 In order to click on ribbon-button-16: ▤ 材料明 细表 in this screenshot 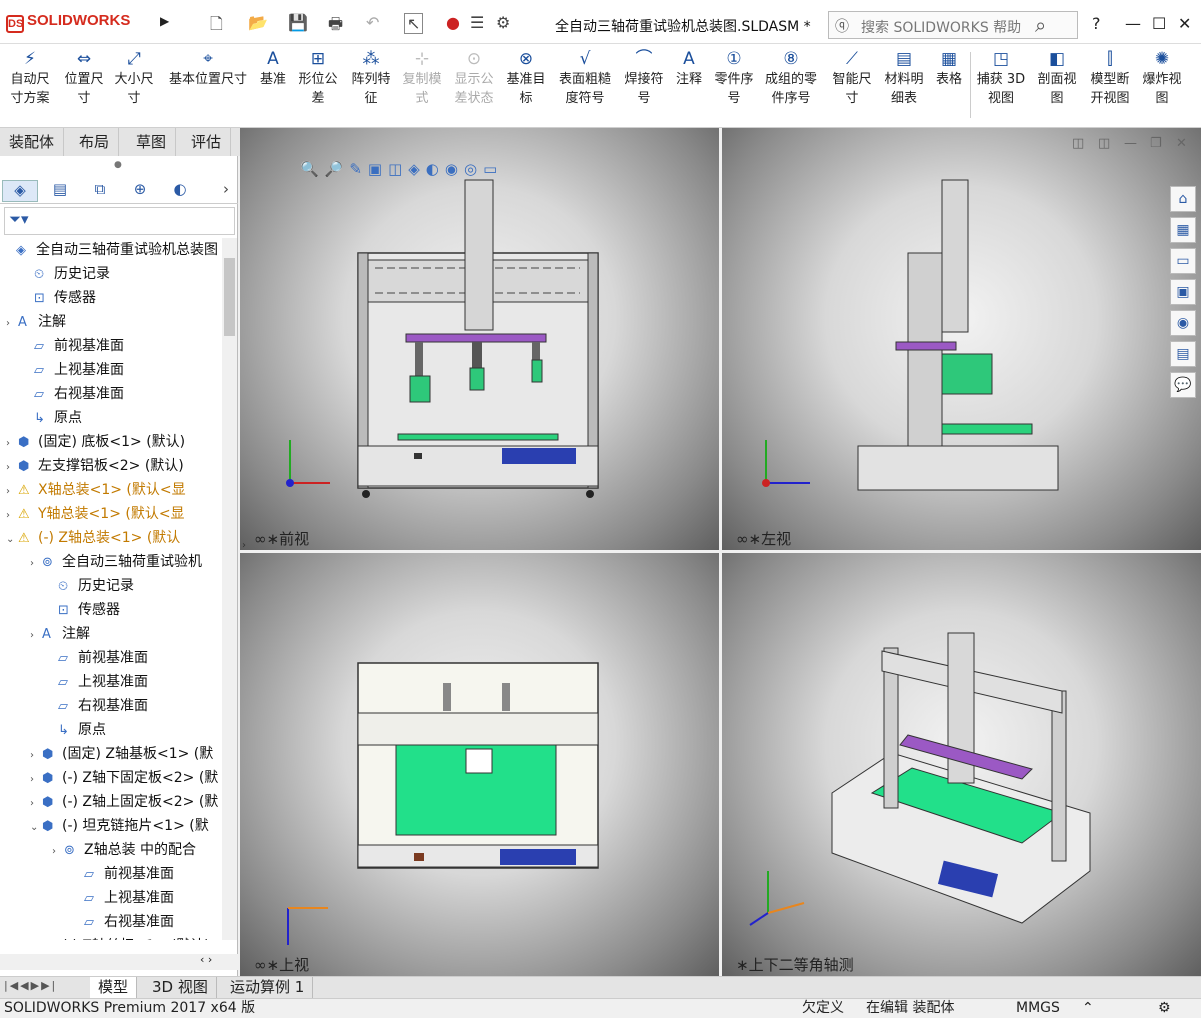, I will do `click(904, 79)`.